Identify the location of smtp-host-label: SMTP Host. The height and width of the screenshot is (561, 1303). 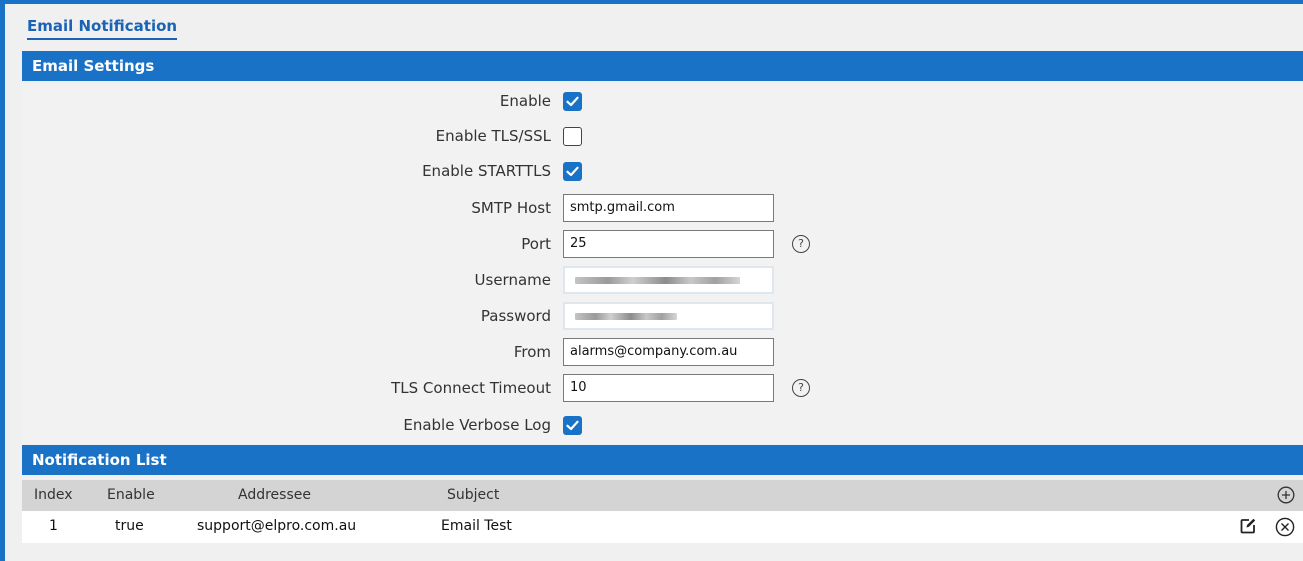
(511, 208).